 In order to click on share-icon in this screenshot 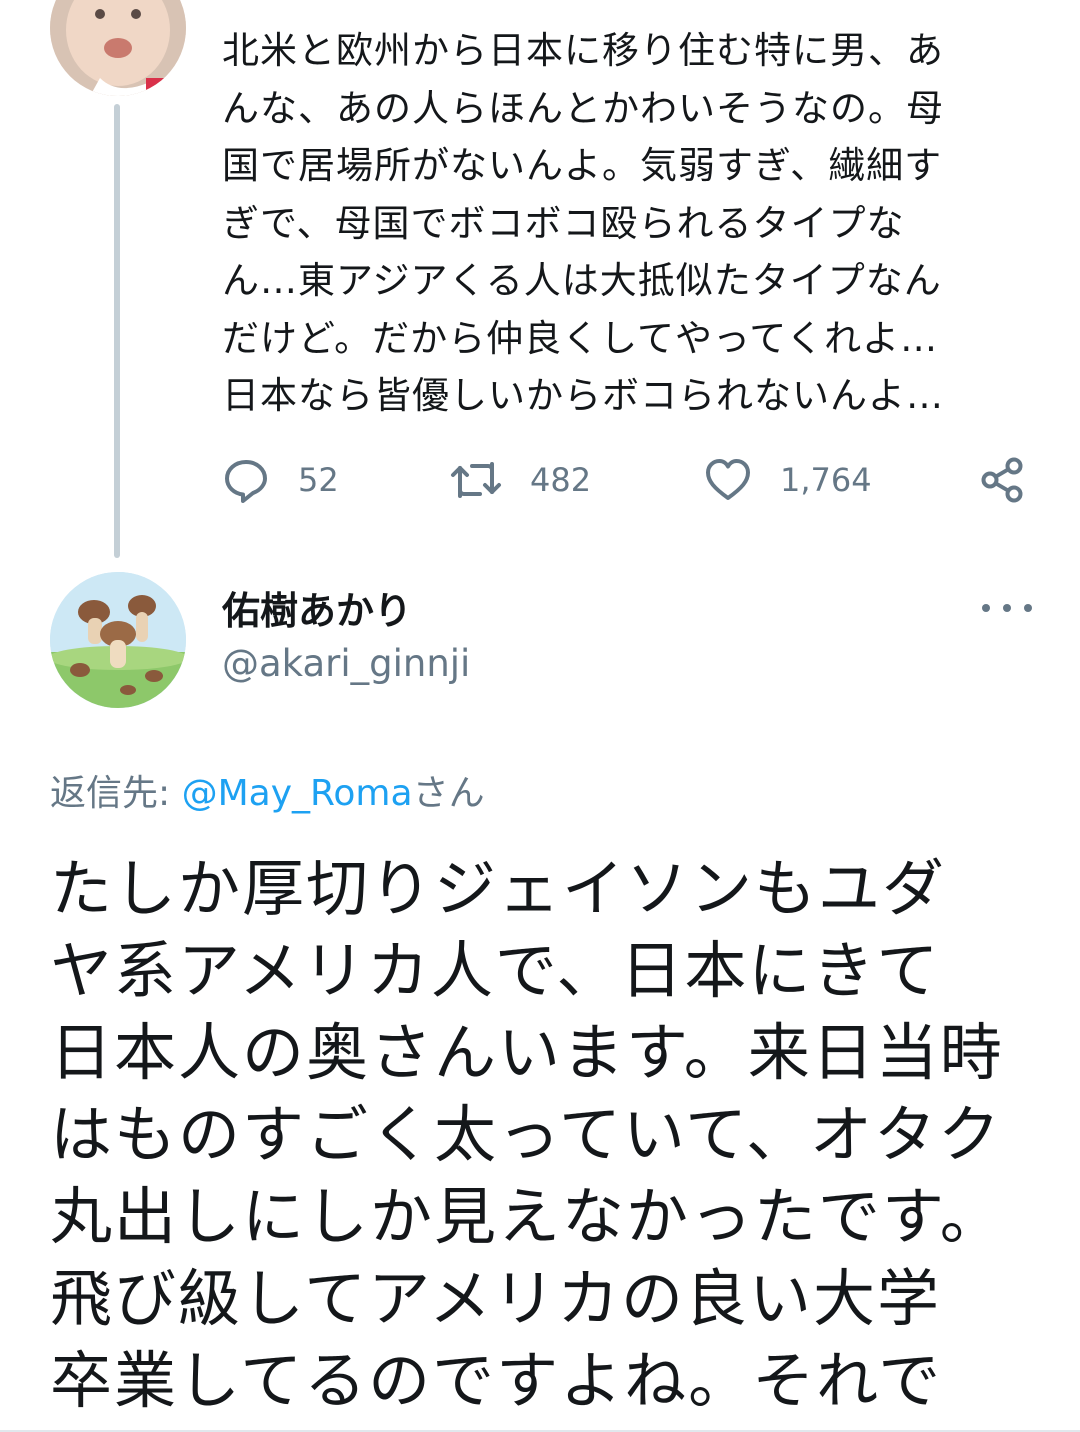, I will do `click(1002, 480)`.